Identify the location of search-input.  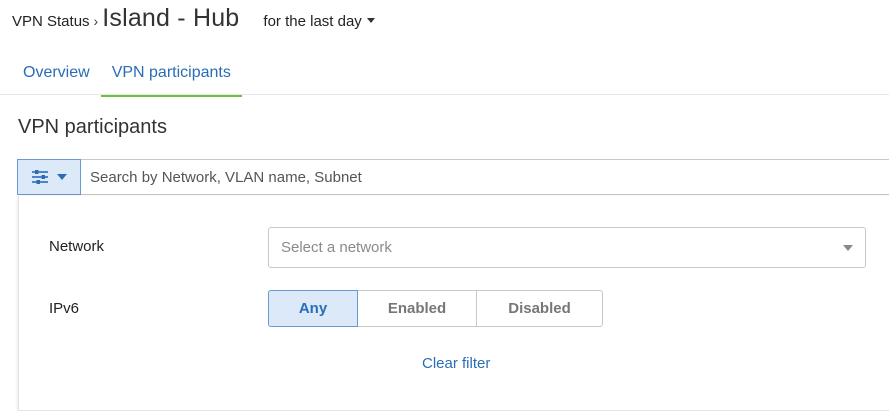
(485, 177).